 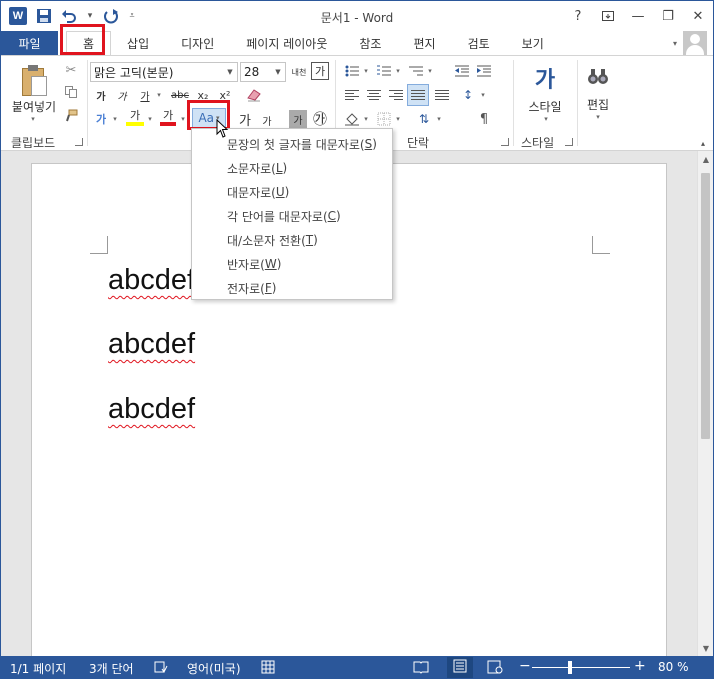 I want to click on paste-dropdown-icon: ▾, so click(x=33, y=119).